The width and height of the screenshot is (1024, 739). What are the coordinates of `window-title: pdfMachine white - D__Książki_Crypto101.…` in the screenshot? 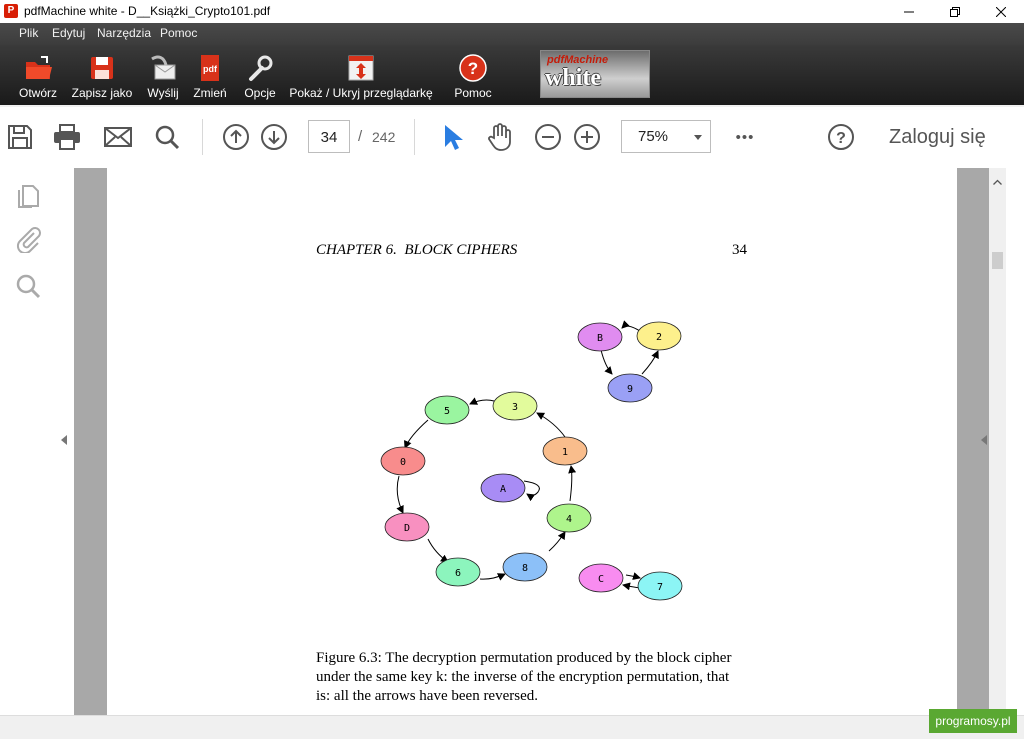 It's located at (147, 11).